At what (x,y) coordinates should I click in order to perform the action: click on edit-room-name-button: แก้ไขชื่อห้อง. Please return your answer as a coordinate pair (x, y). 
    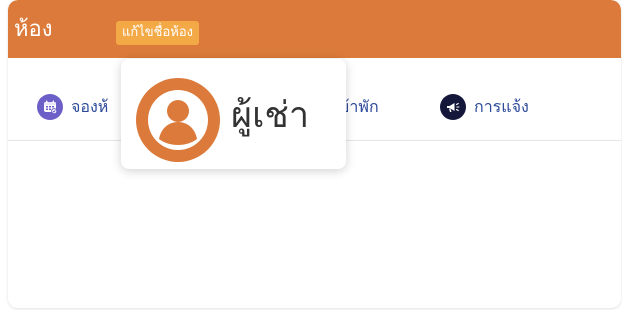
    Looking at the image, I should click on (158, 33).